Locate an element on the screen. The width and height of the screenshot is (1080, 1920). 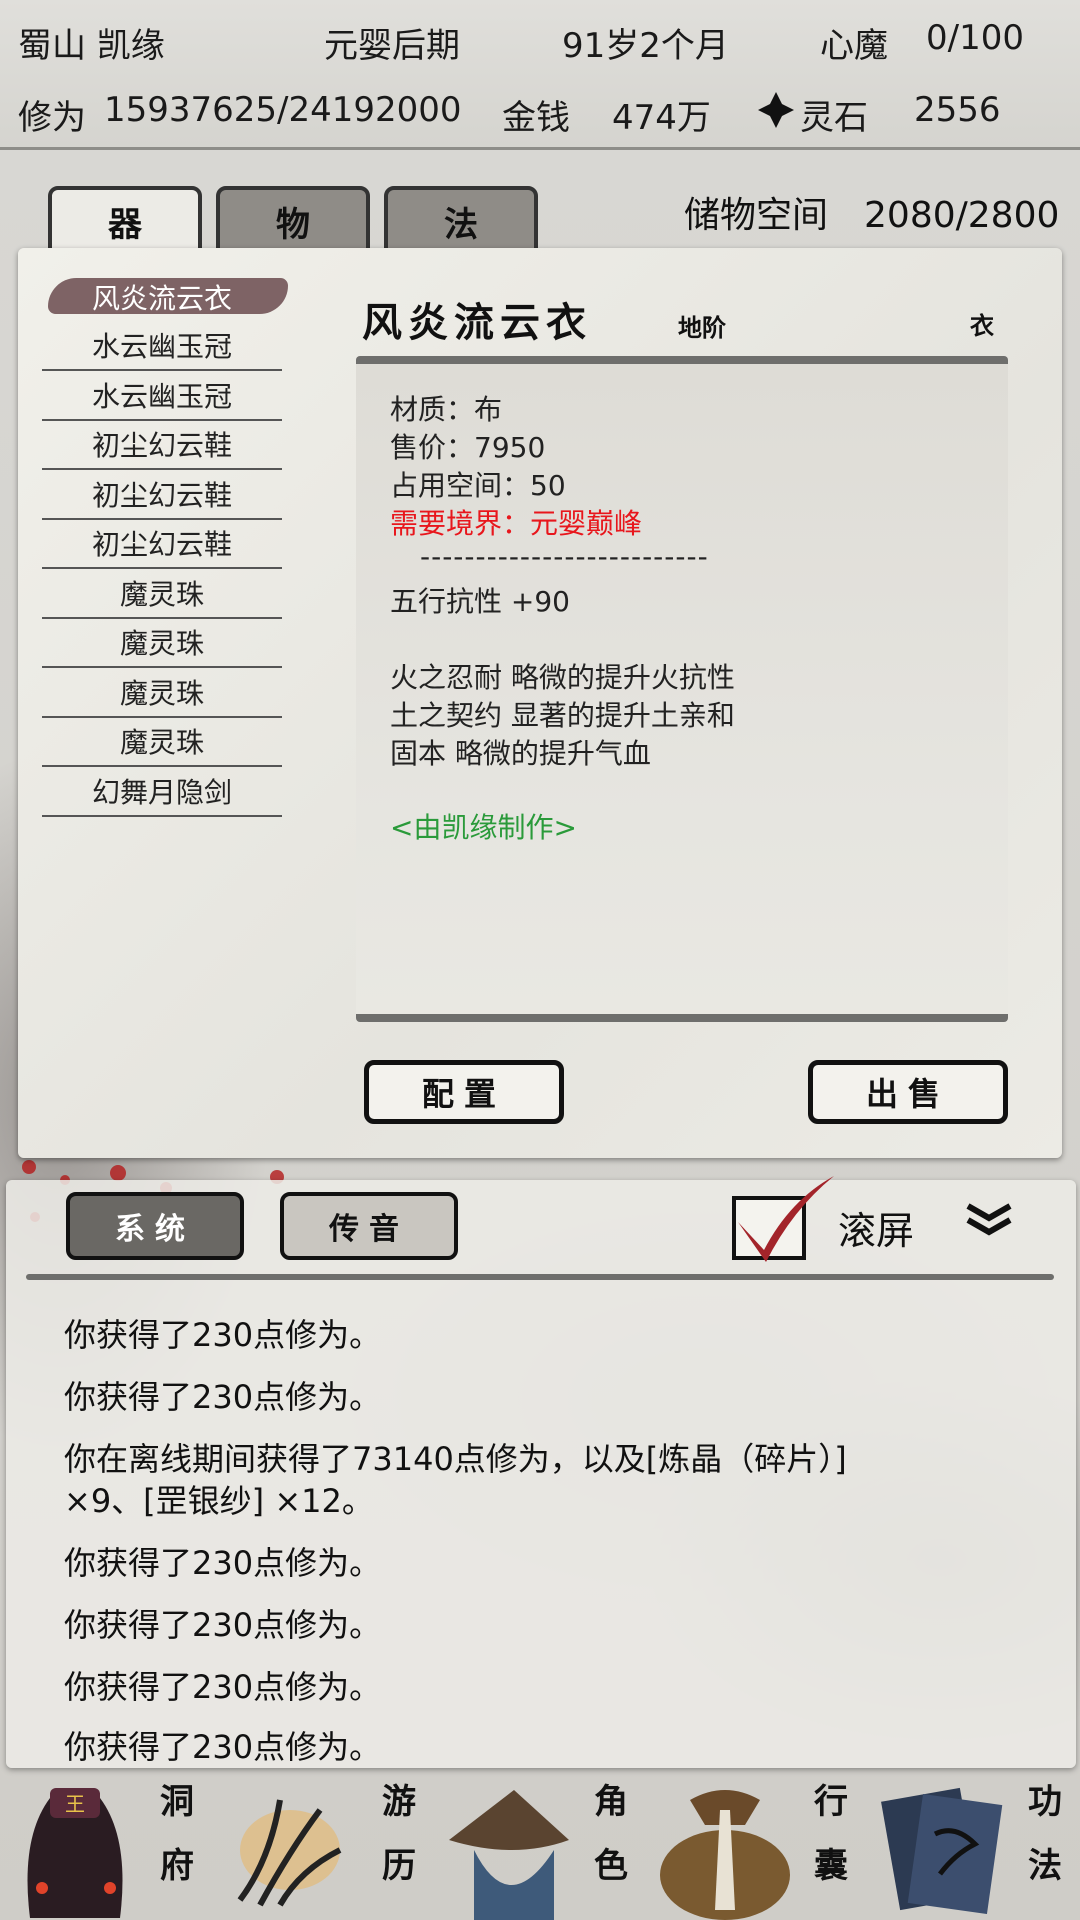
storage-capacity: 储物空间 2080/2800 is located at coordinates (871, 212).